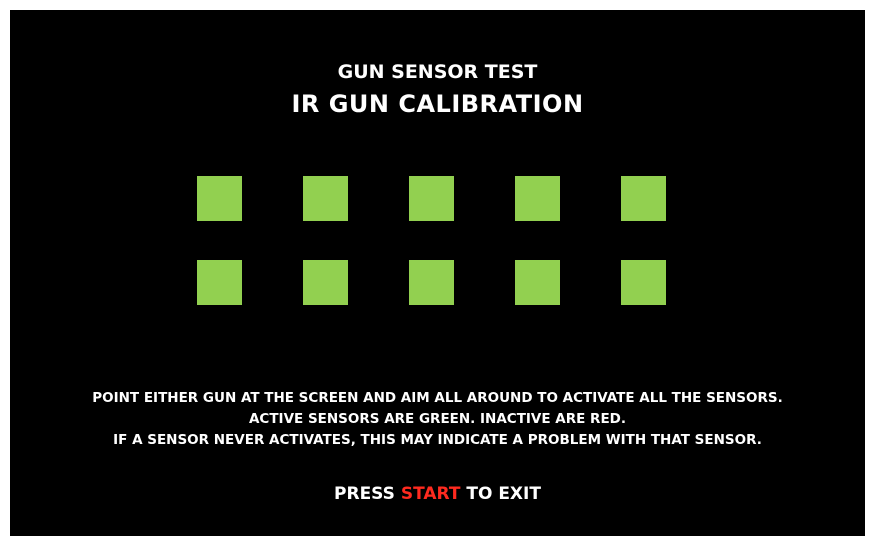 Image resolution: width=875 pixels, height=546 pixels. Describe the element at coordinates (500, 494) in the screenshot. I see `exit-prompt-after: TO EXIT` at that location.